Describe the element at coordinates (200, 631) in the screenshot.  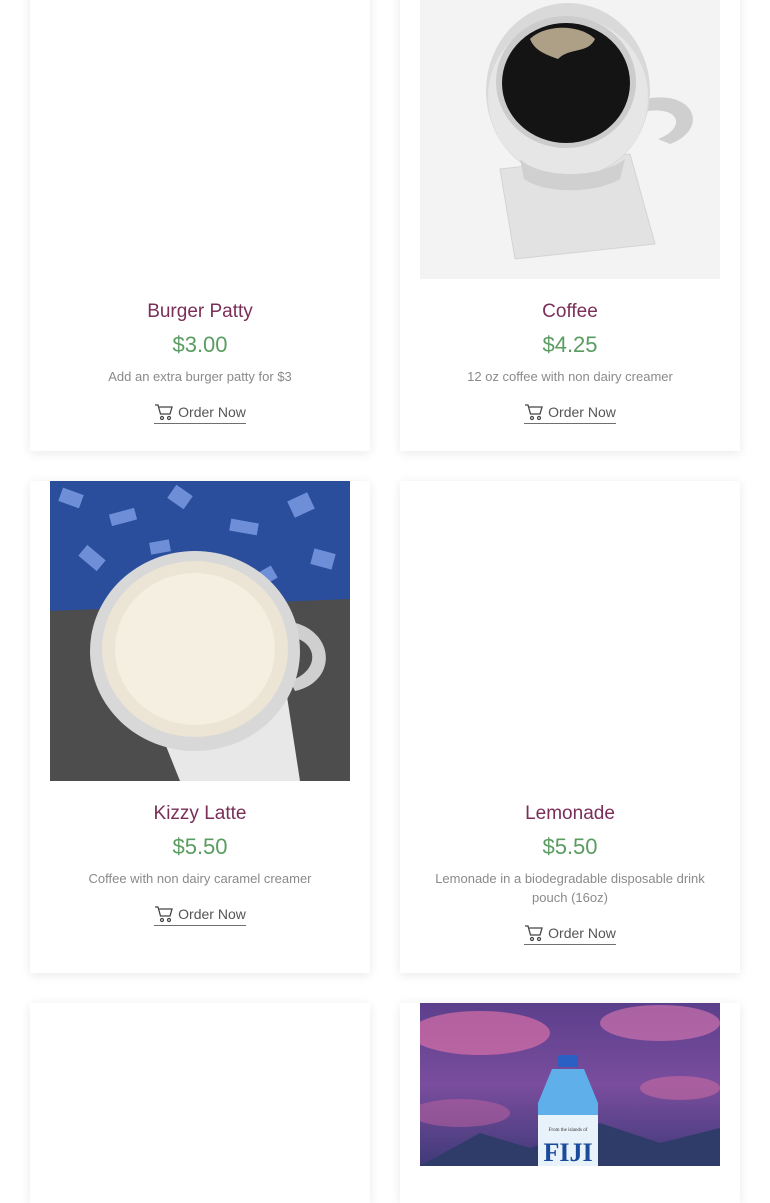
I see `latte-image` at that location.